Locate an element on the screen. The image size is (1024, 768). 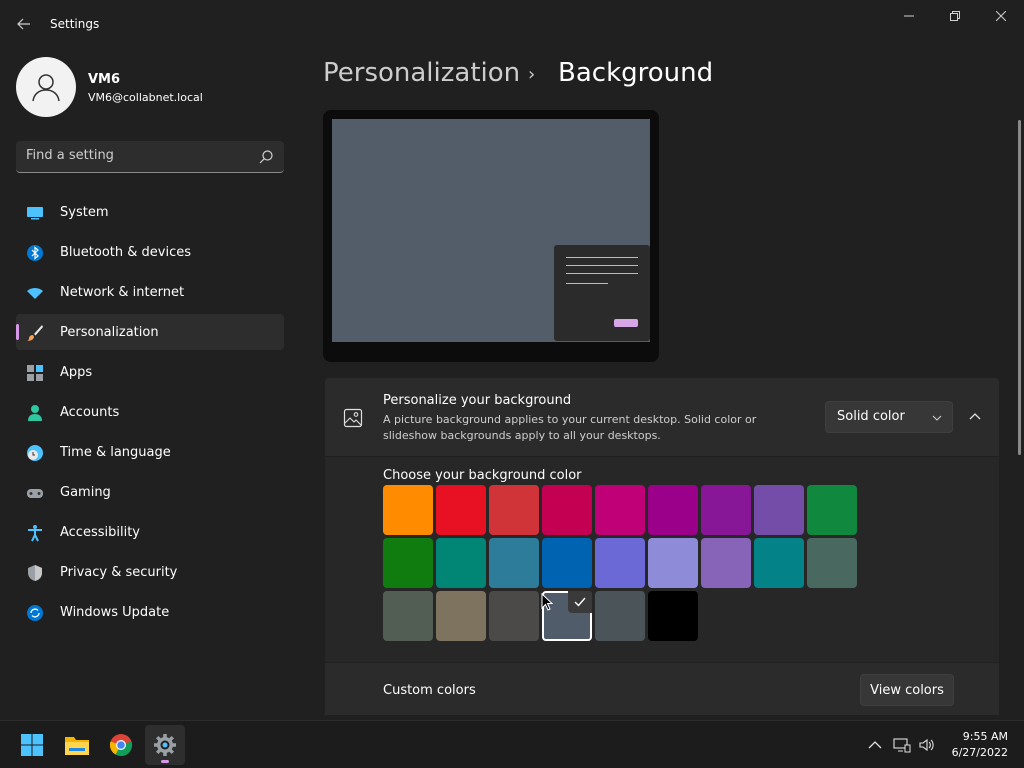
checkmark-icon is located at coordinates (580, 602).